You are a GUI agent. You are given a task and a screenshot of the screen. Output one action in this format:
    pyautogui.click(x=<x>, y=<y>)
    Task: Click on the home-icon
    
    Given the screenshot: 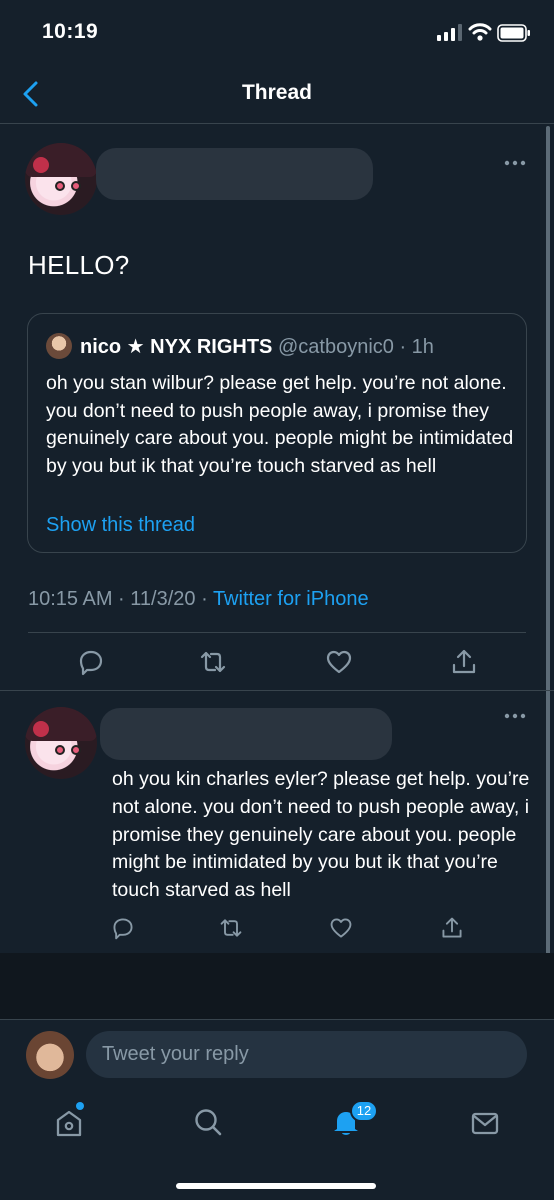 What is the action you would take?
    pyautogui.click(x=69, y=1123)
    